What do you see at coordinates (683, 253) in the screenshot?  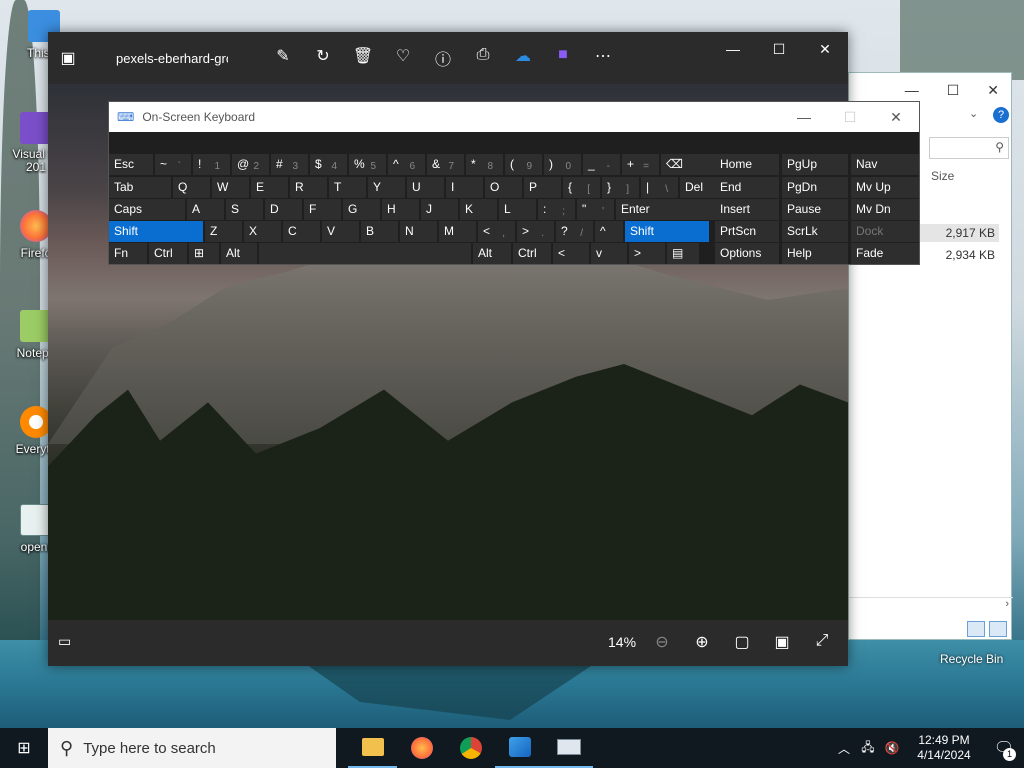 I see `osk-key: ▤` at bounding box center [683, 253].